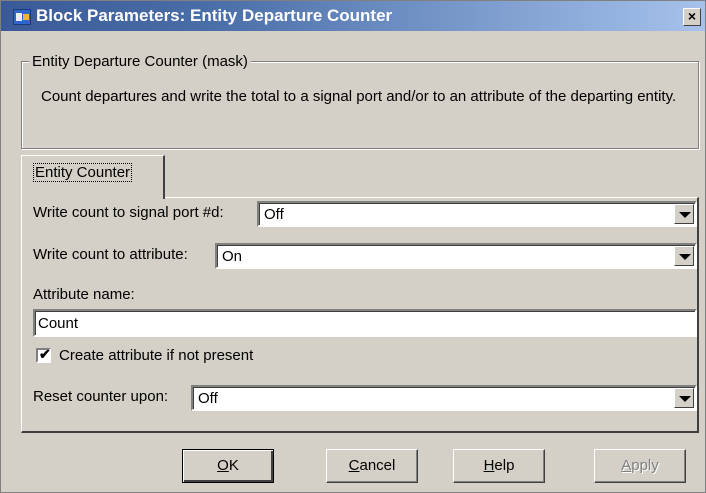 Image resolution: width=706 pixels, height=493 pixels. I want to click on close-button: ×, so click(692, 17).